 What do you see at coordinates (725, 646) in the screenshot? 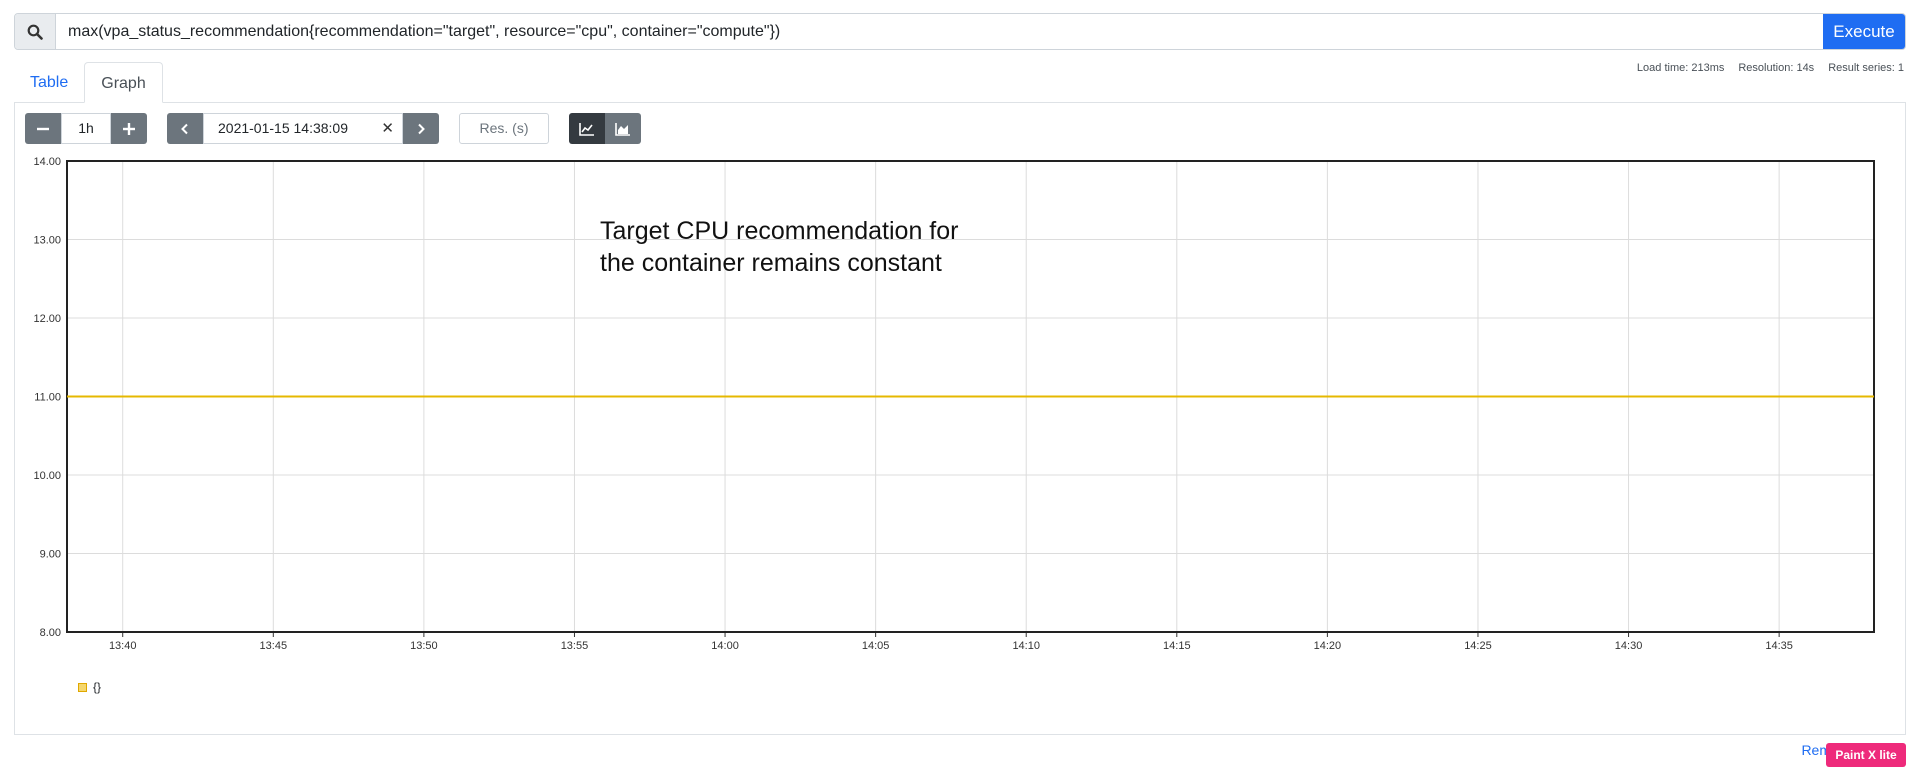
I see `x-tick-label: 14:00` at bounding box center [725, 646].